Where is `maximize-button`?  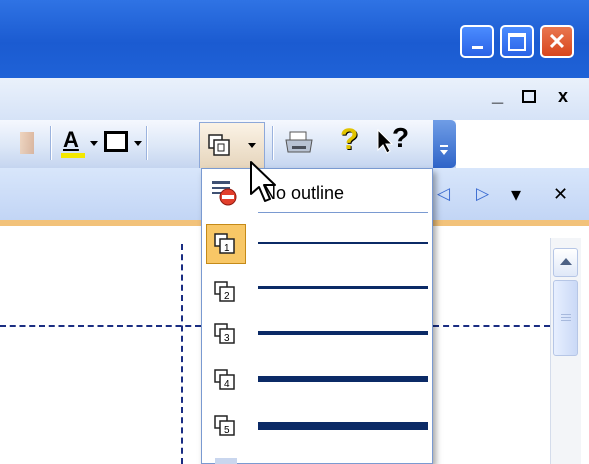 maximize-button is located at coordinates (517, 41).